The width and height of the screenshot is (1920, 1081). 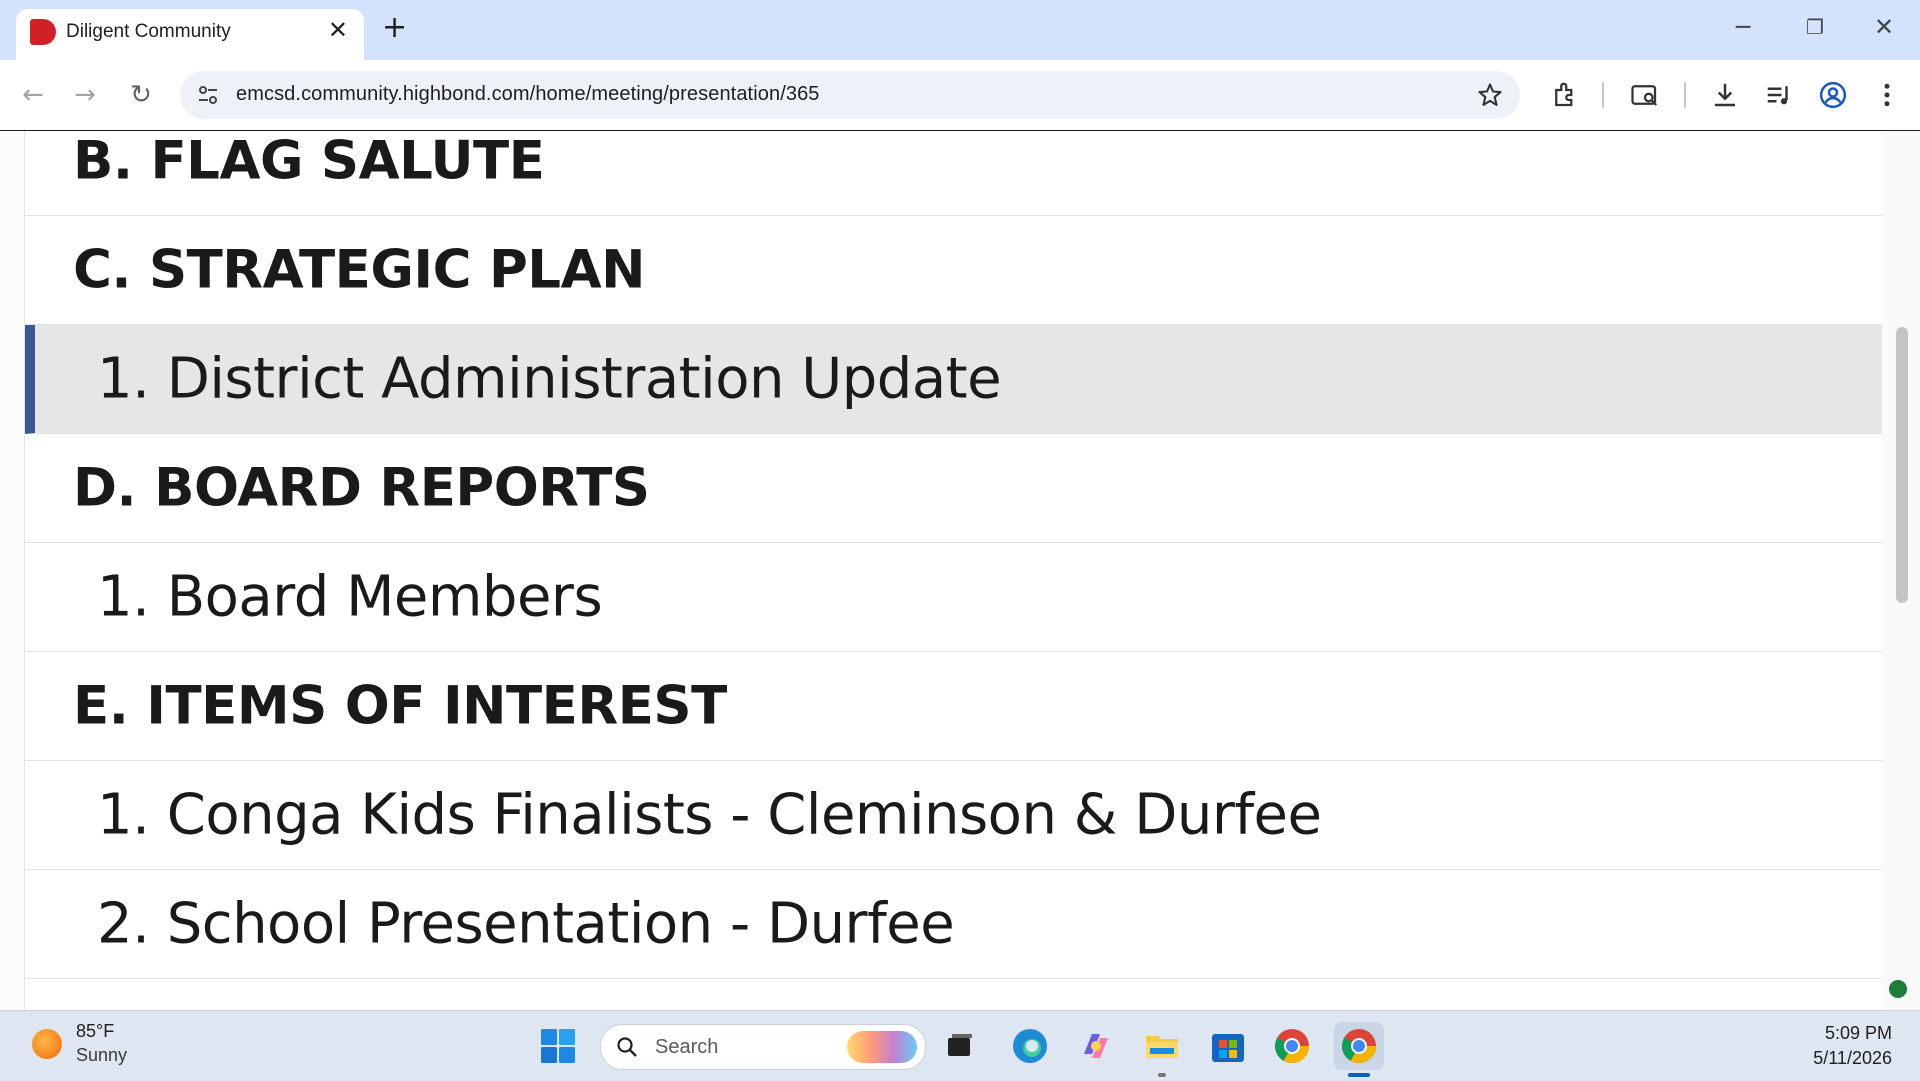 I want to click on profile-icon, so click(x=1833, y=95).